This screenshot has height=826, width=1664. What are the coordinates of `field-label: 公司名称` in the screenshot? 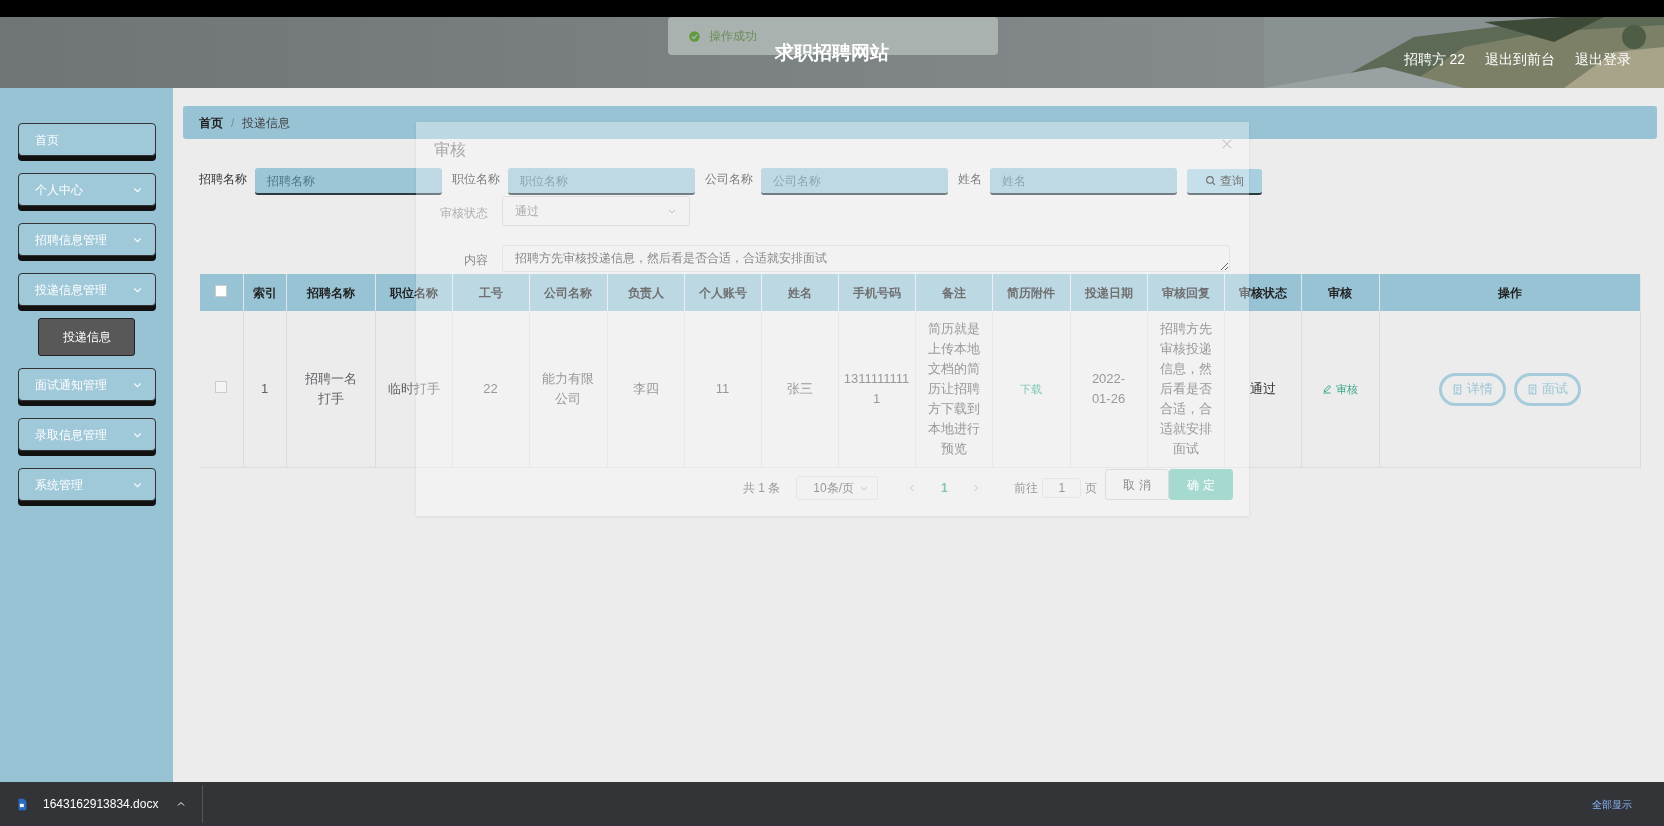 It's located at (729, 179).